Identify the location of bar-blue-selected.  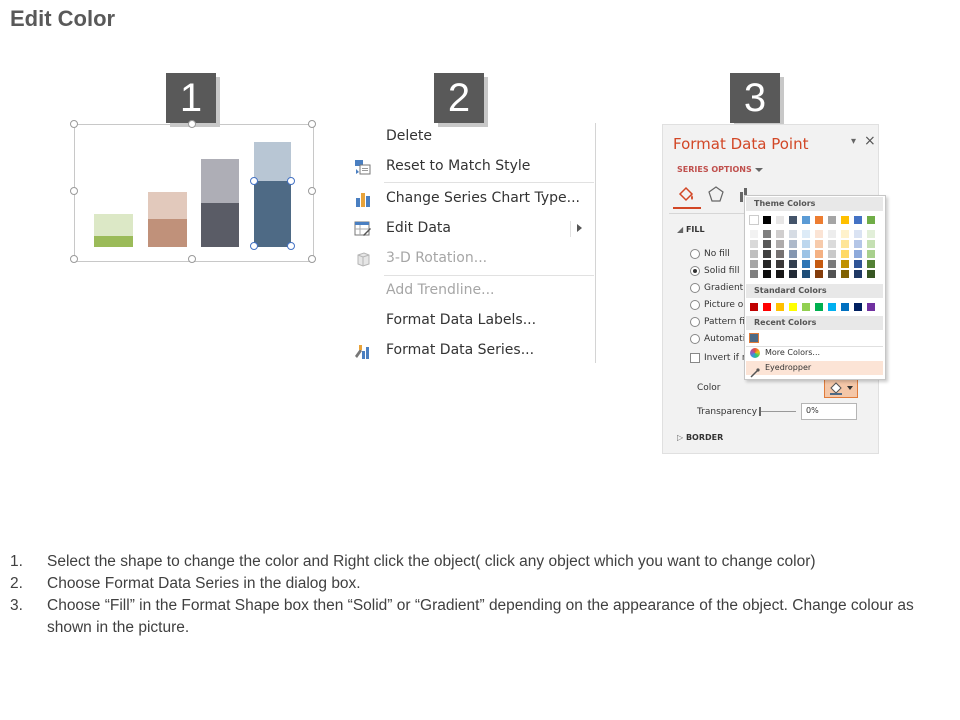
(272, 214).